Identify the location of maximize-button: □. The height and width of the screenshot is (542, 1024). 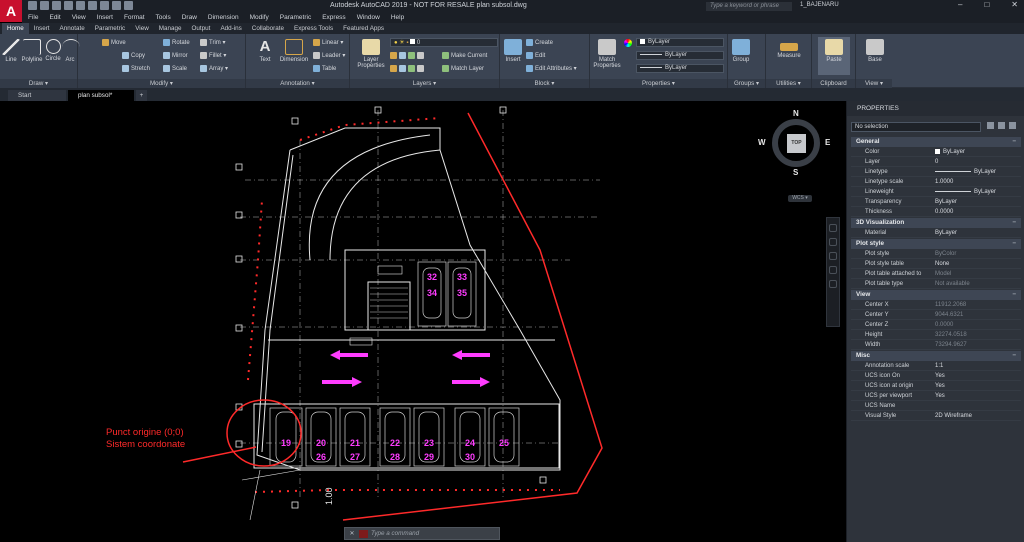
(986, 4).